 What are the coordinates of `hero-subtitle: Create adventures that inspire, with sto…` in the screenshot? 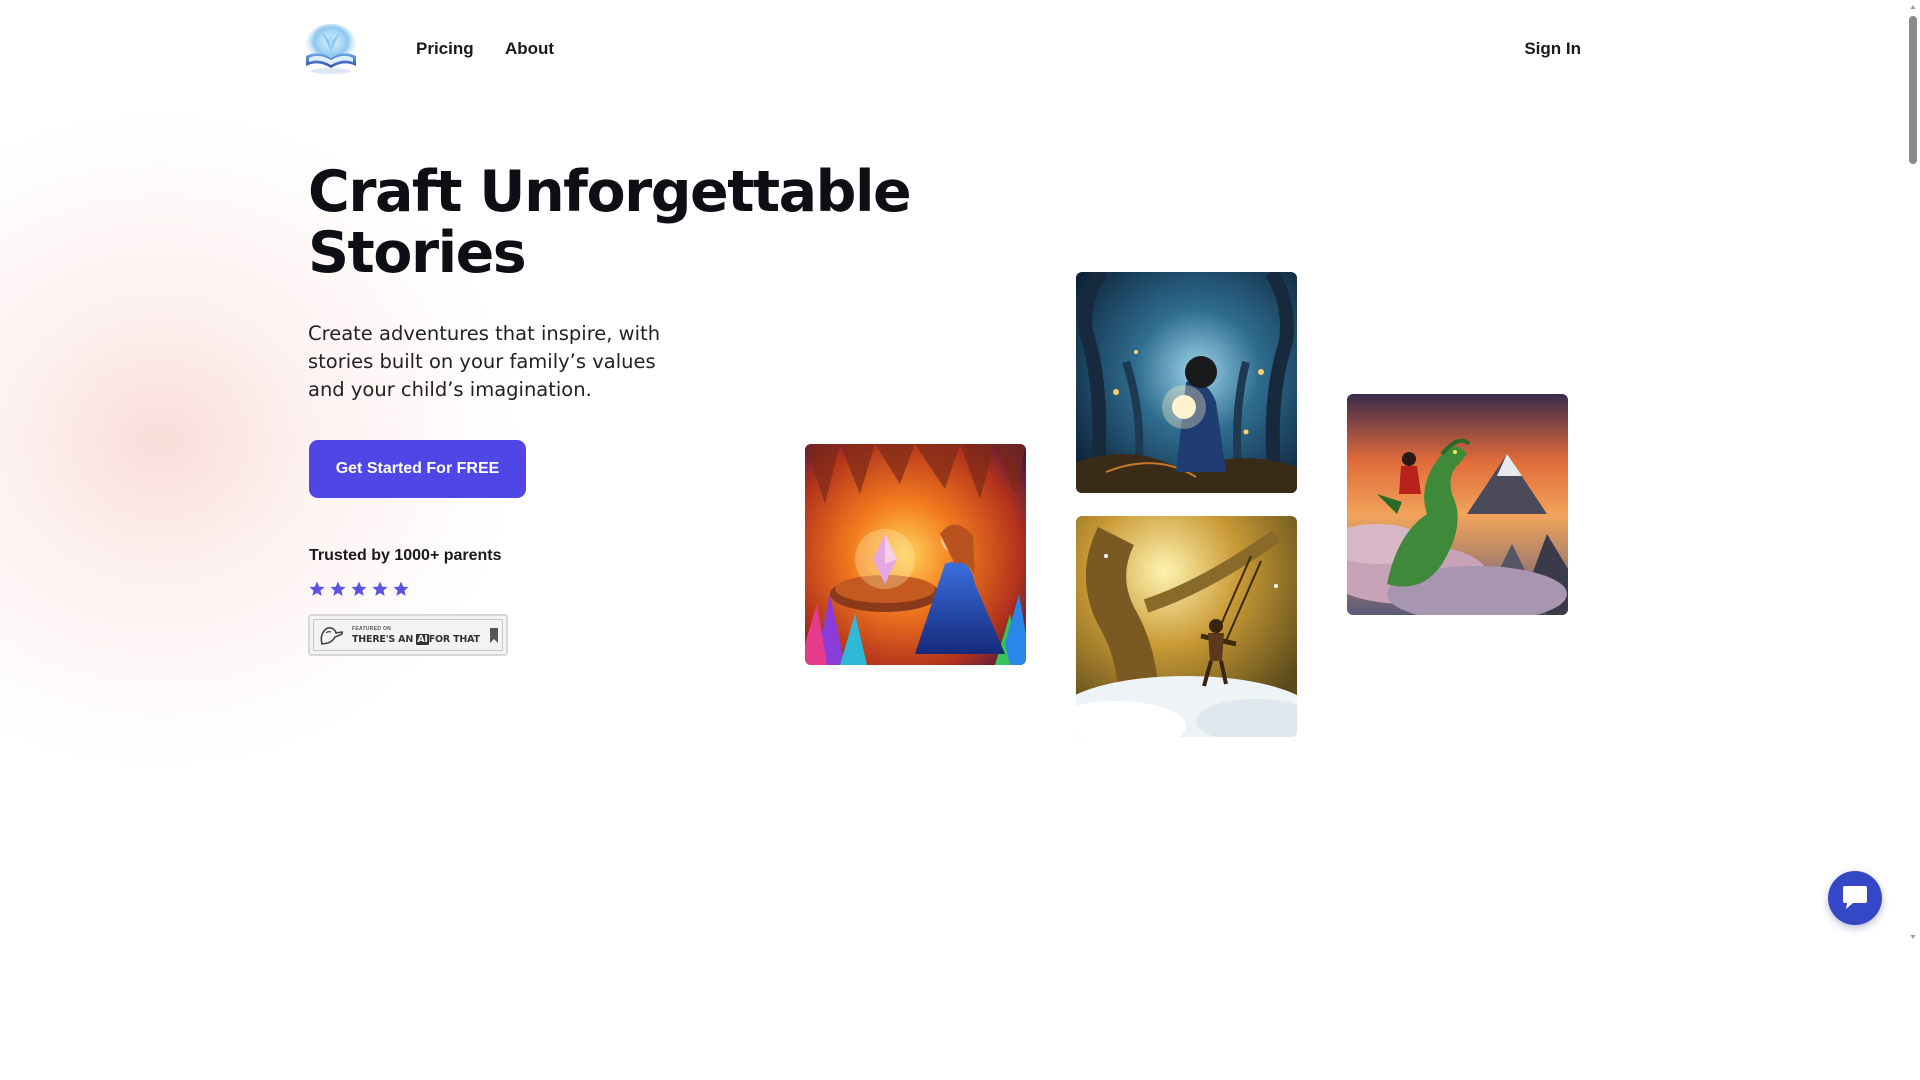 It's located at (484, 361).